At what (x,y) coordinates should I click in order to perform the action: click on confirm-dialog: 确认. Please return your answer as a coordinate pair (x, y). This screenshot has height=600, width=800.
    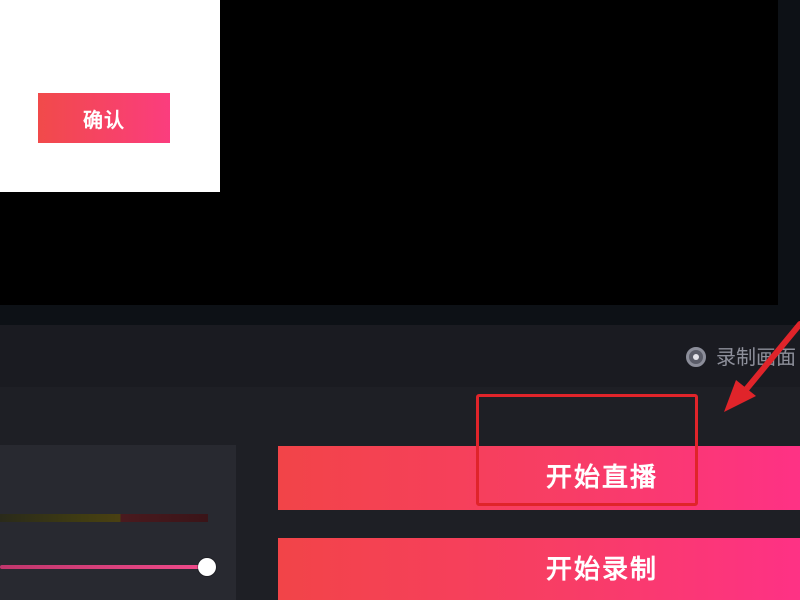
    Looking at the image, I should click on (110, 96).